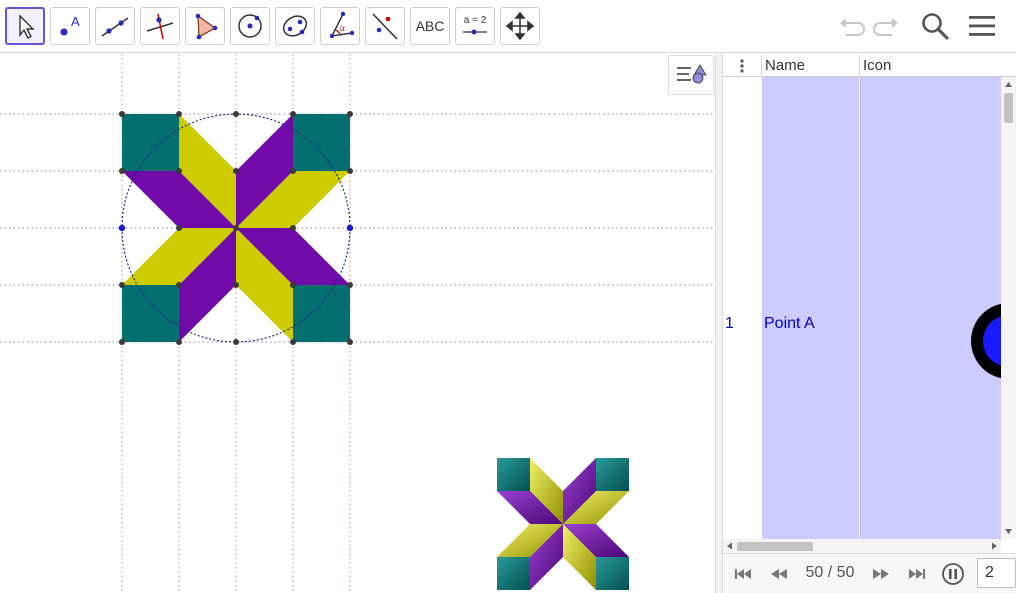 This screenshot has height=593, width=1016. I want to click on line-icon, so click(115, 27).